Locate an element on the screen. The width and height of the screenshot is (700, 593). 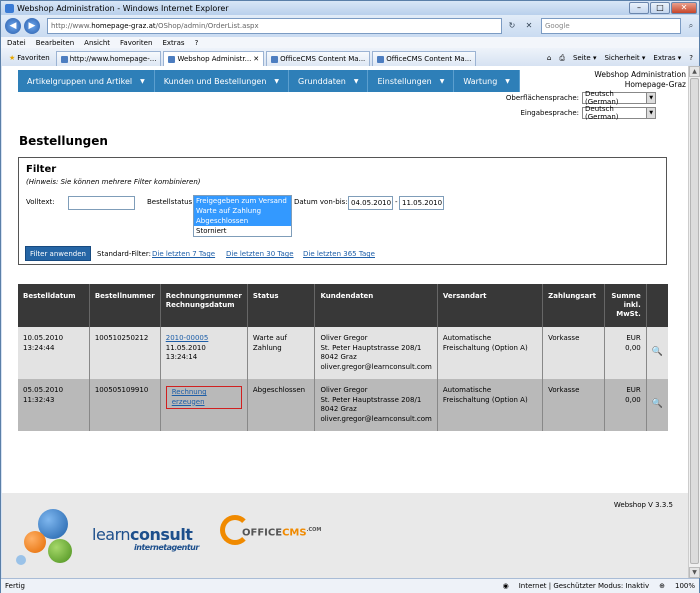
cell-invoice: Rechnung erzeugen is located at coordinates (204, 405).